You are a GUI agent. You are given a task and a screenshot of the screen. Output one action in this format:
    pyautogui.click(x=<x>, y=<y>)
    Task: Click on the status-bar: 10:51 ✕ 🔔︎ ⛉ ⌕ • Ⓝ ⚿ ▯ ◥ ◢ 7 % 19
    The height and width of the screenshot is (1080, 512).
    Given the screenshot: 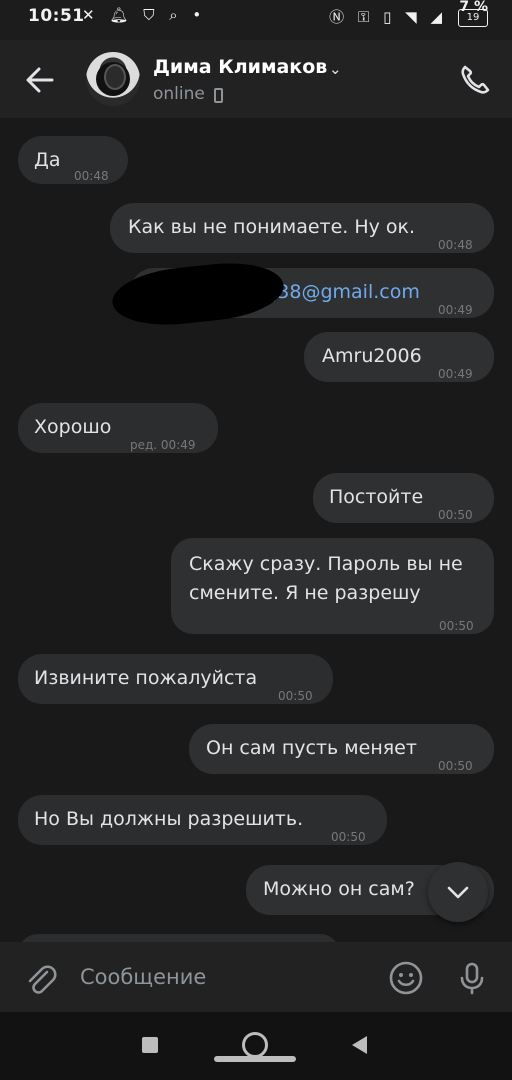 What is the action you would take?
    pyautogui.click(x=256, y=20)
    